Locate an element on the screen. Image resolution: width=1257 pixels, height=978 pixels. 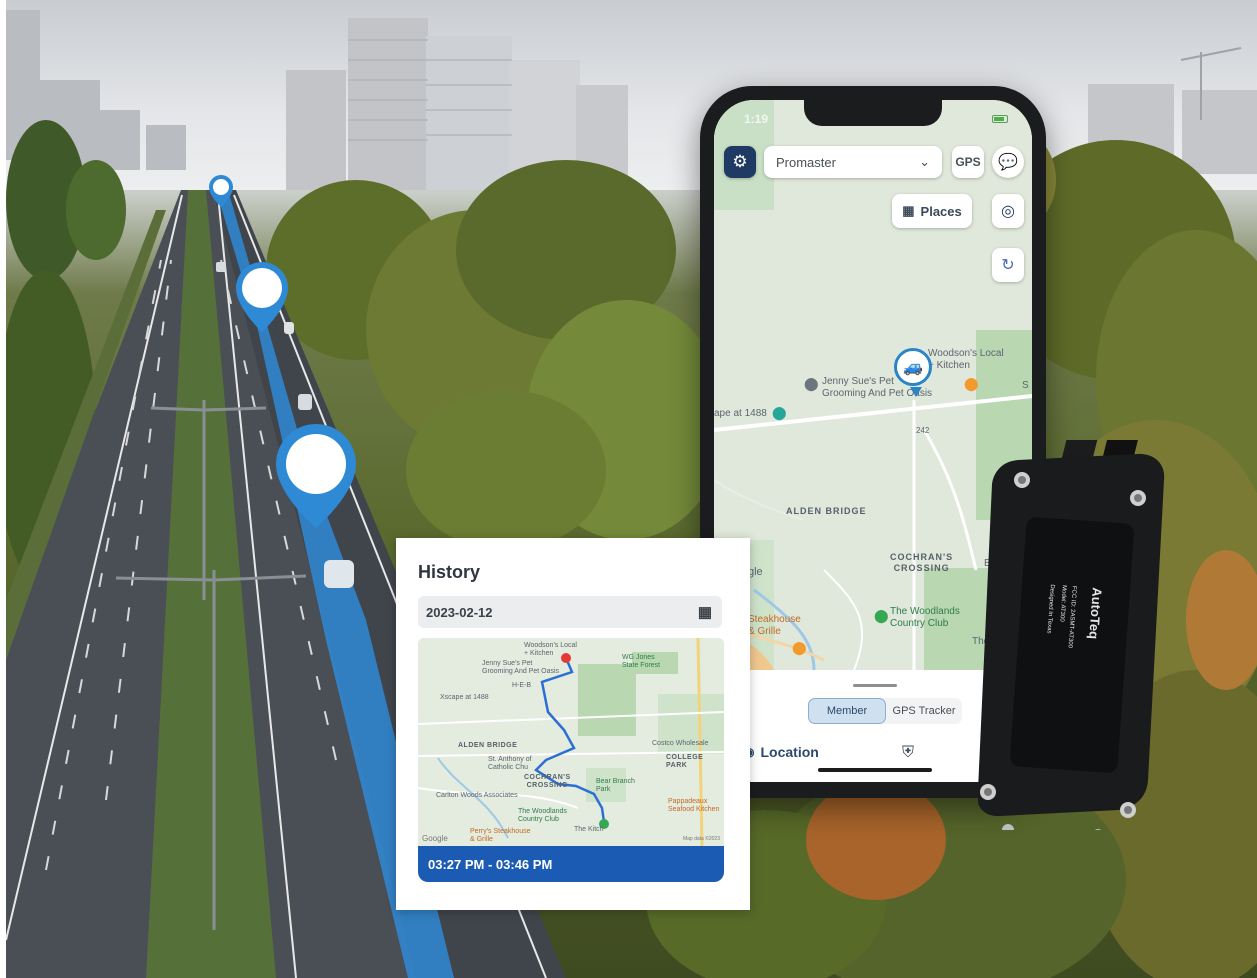
settings-button: ⚙ is located at coordinates (740, 162).